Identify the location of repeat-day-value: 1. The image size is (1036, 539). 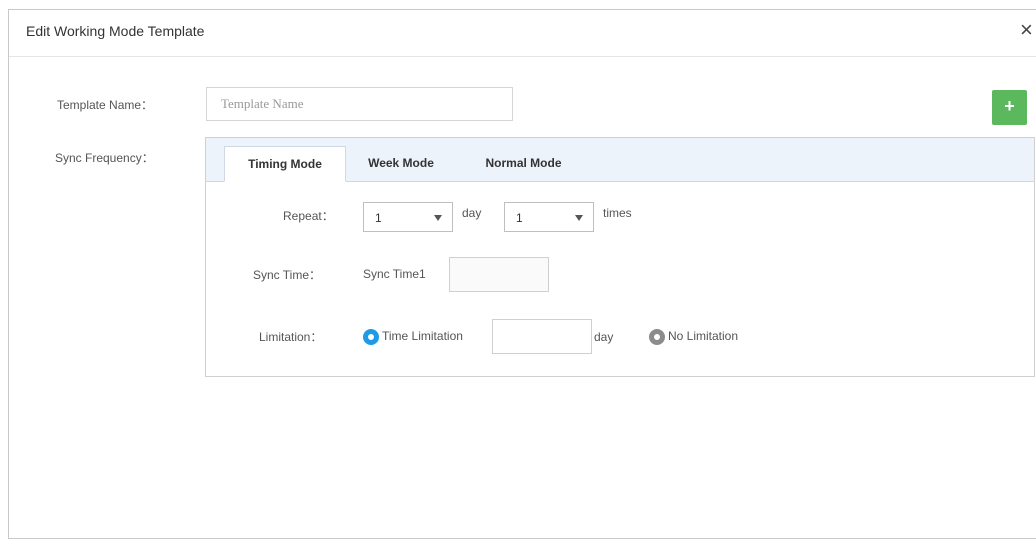
(378, 218).